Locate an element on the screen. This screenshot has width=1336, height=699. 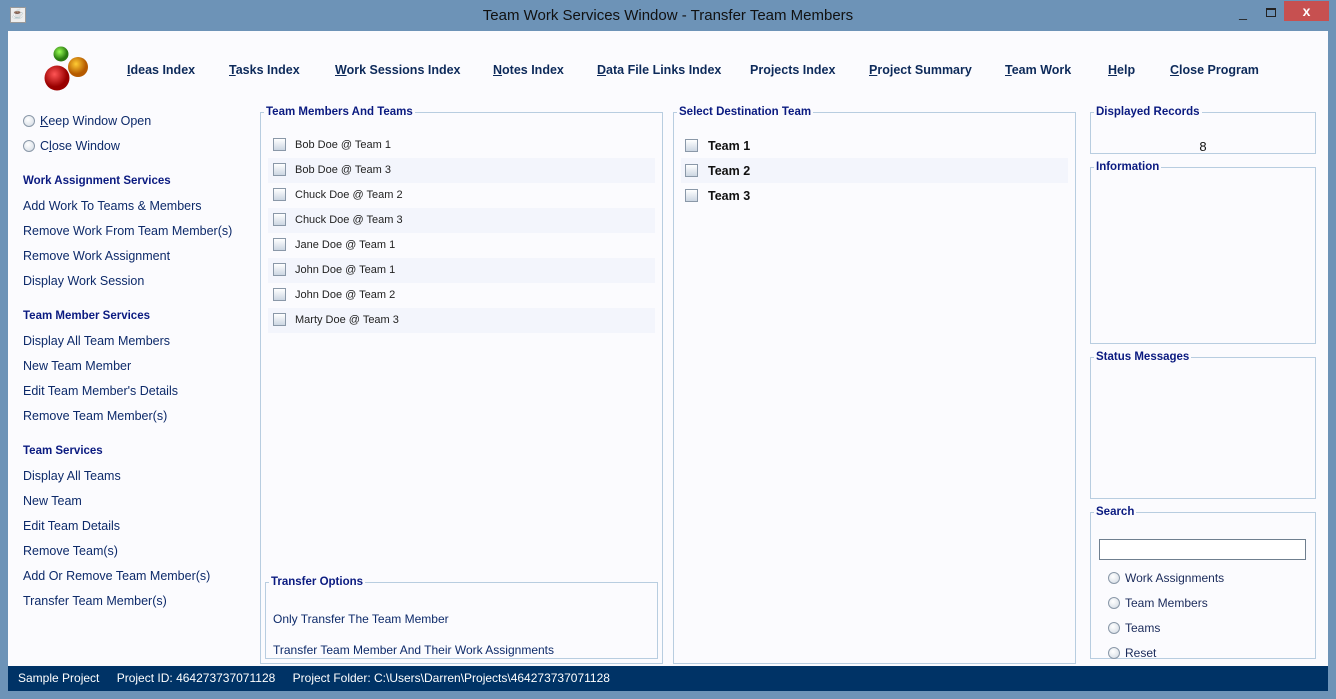
destination-team-item: Team 2 is located at coordinates (874, 170).